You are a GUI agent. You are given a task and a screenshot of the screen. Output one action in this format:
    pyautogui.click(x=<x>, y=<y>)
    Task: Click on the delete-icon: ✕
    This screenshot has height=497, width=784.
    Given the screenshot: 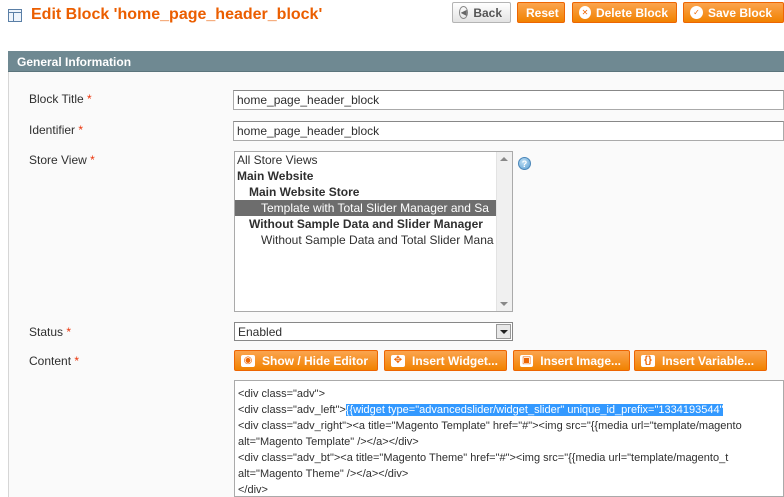 What is the action you would take?
    pyautogui.click(x=585, y=12)
    